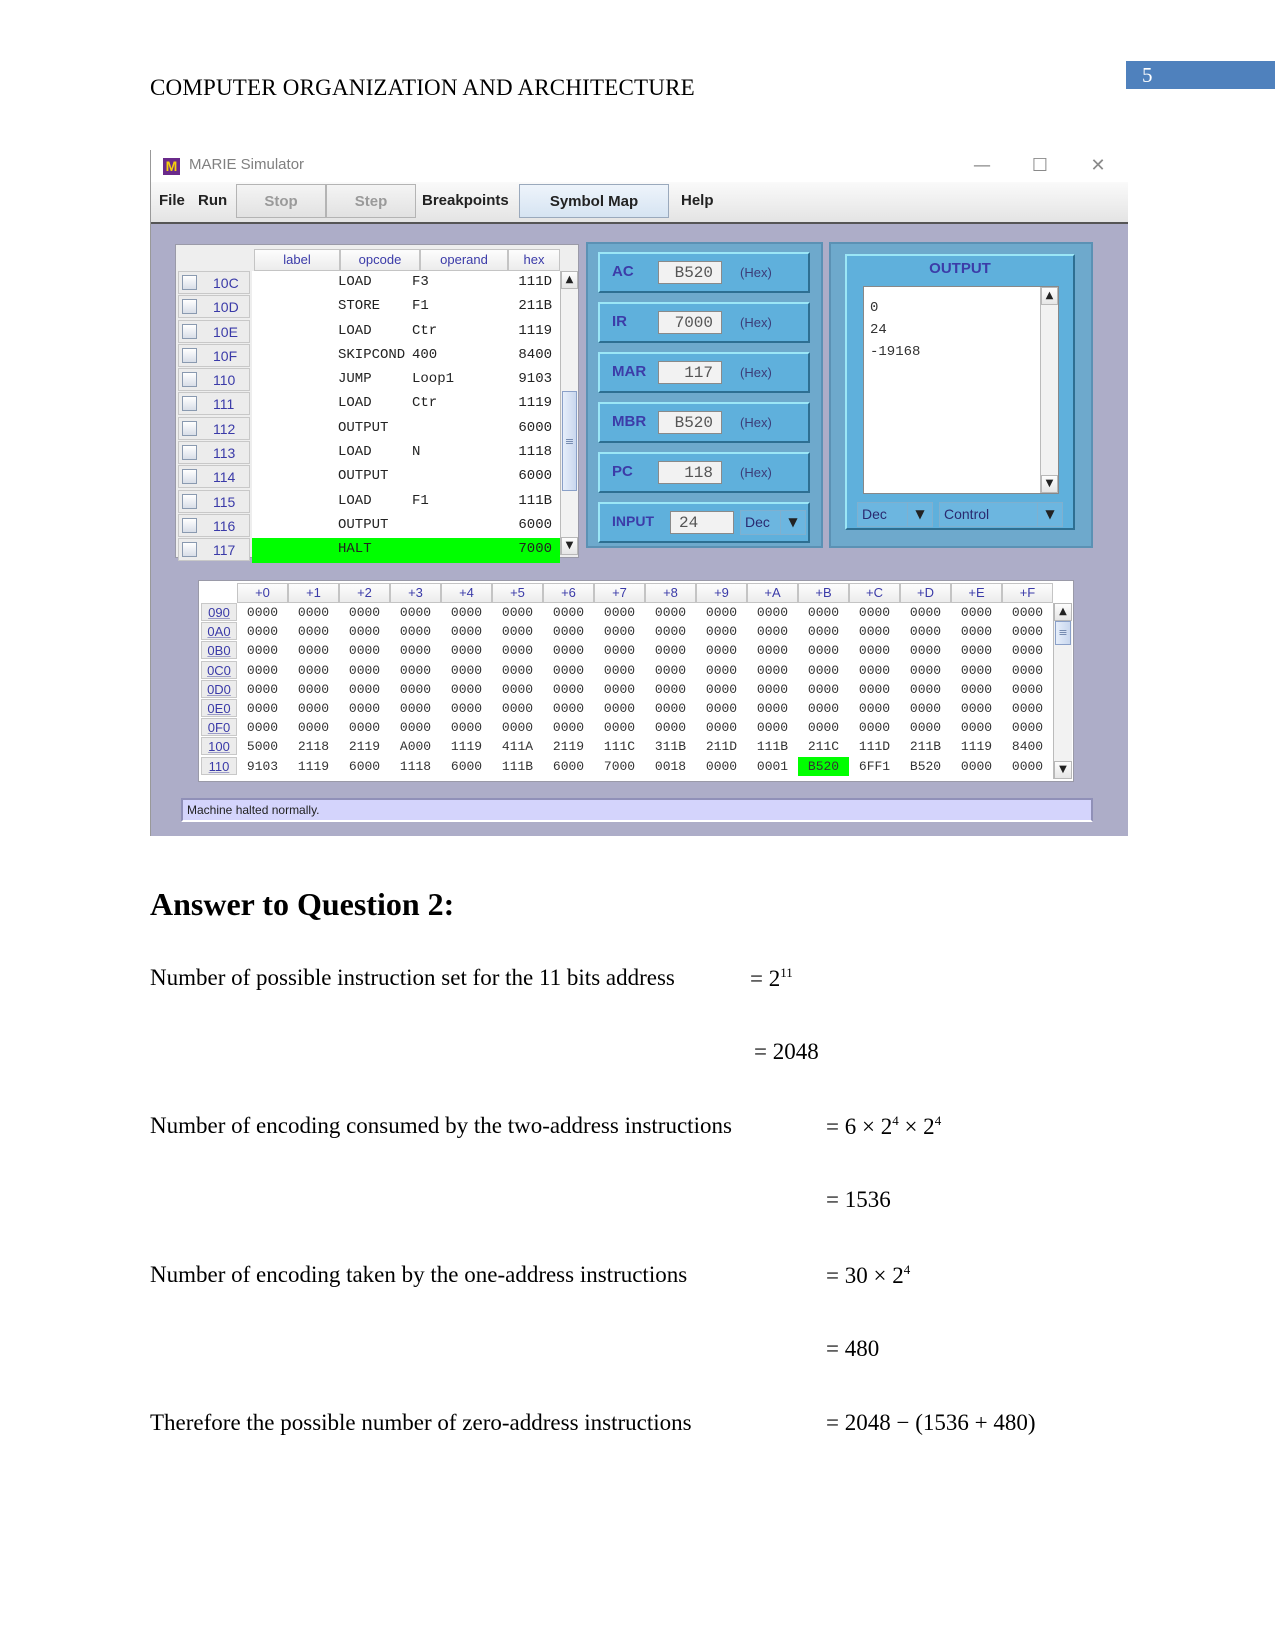 The width and height of the screenshot is (1275, 1651). What do you see at coordinates (368, 501) in the screenshot?
I see `program-row: 115 LOAD F1 111B` at bounding box center [368, 501].